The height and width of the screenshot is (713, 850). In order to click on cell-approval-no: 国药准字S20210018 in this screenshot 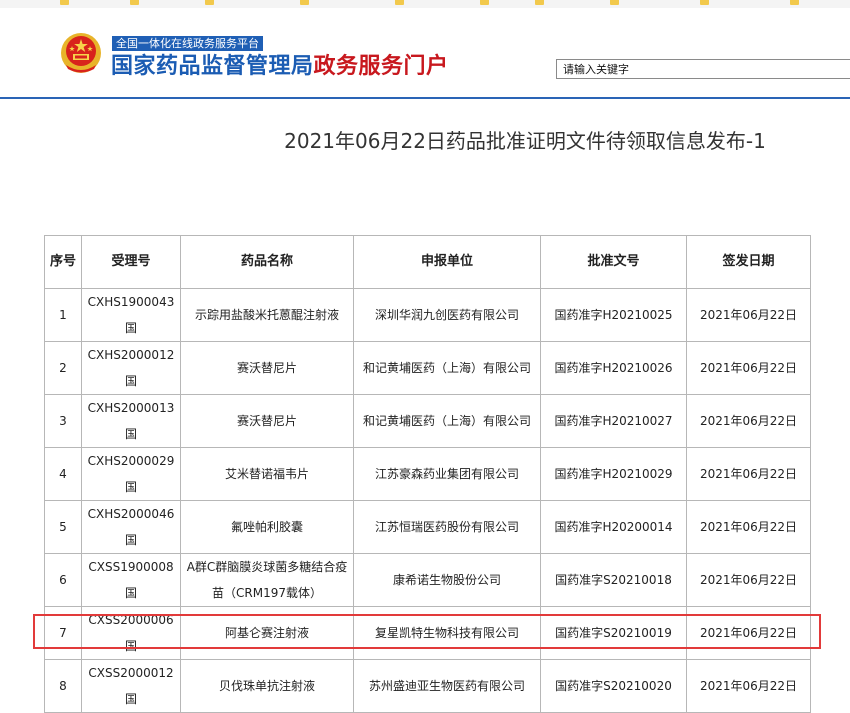, I will do `click(613, 580)`.